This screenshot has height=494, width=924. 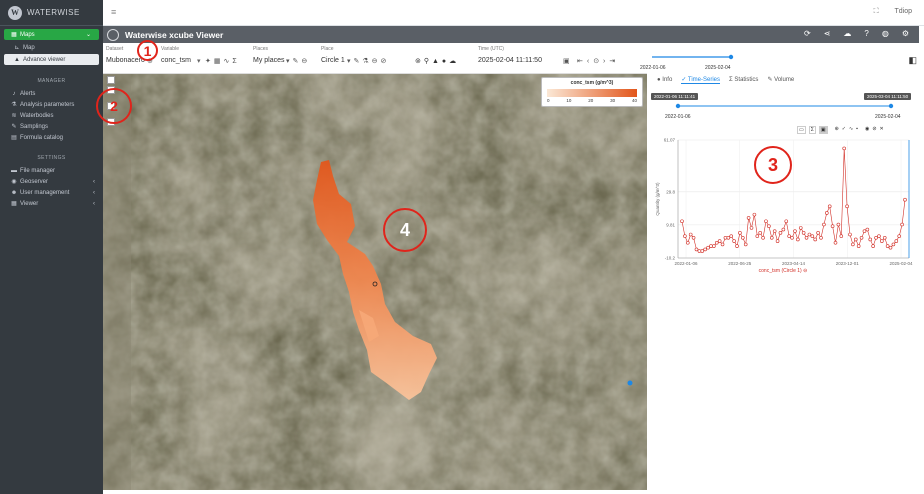 What do you see at coordinates (176, 60) in the screenshot?
I see `variable-select: conc_tsm` at bounding box center [176, 60].